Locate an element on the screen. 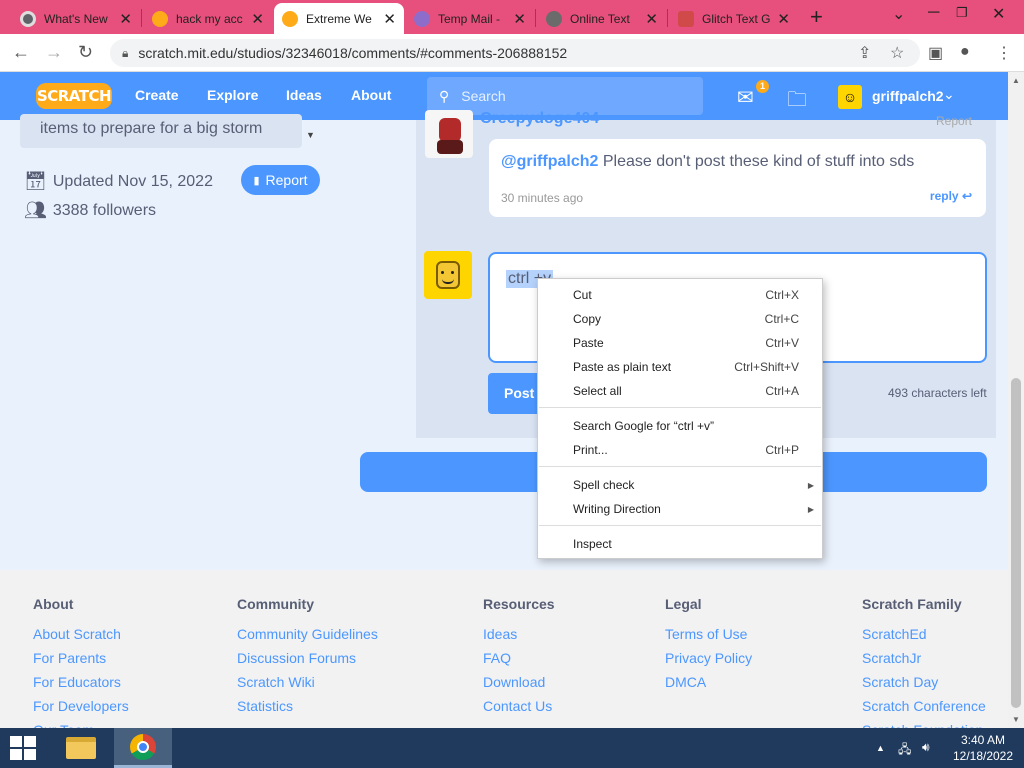 This screenshot has width=1024, height=768. browser-tab-active: Extreme We ✕ is located at coordinates (339, 18).